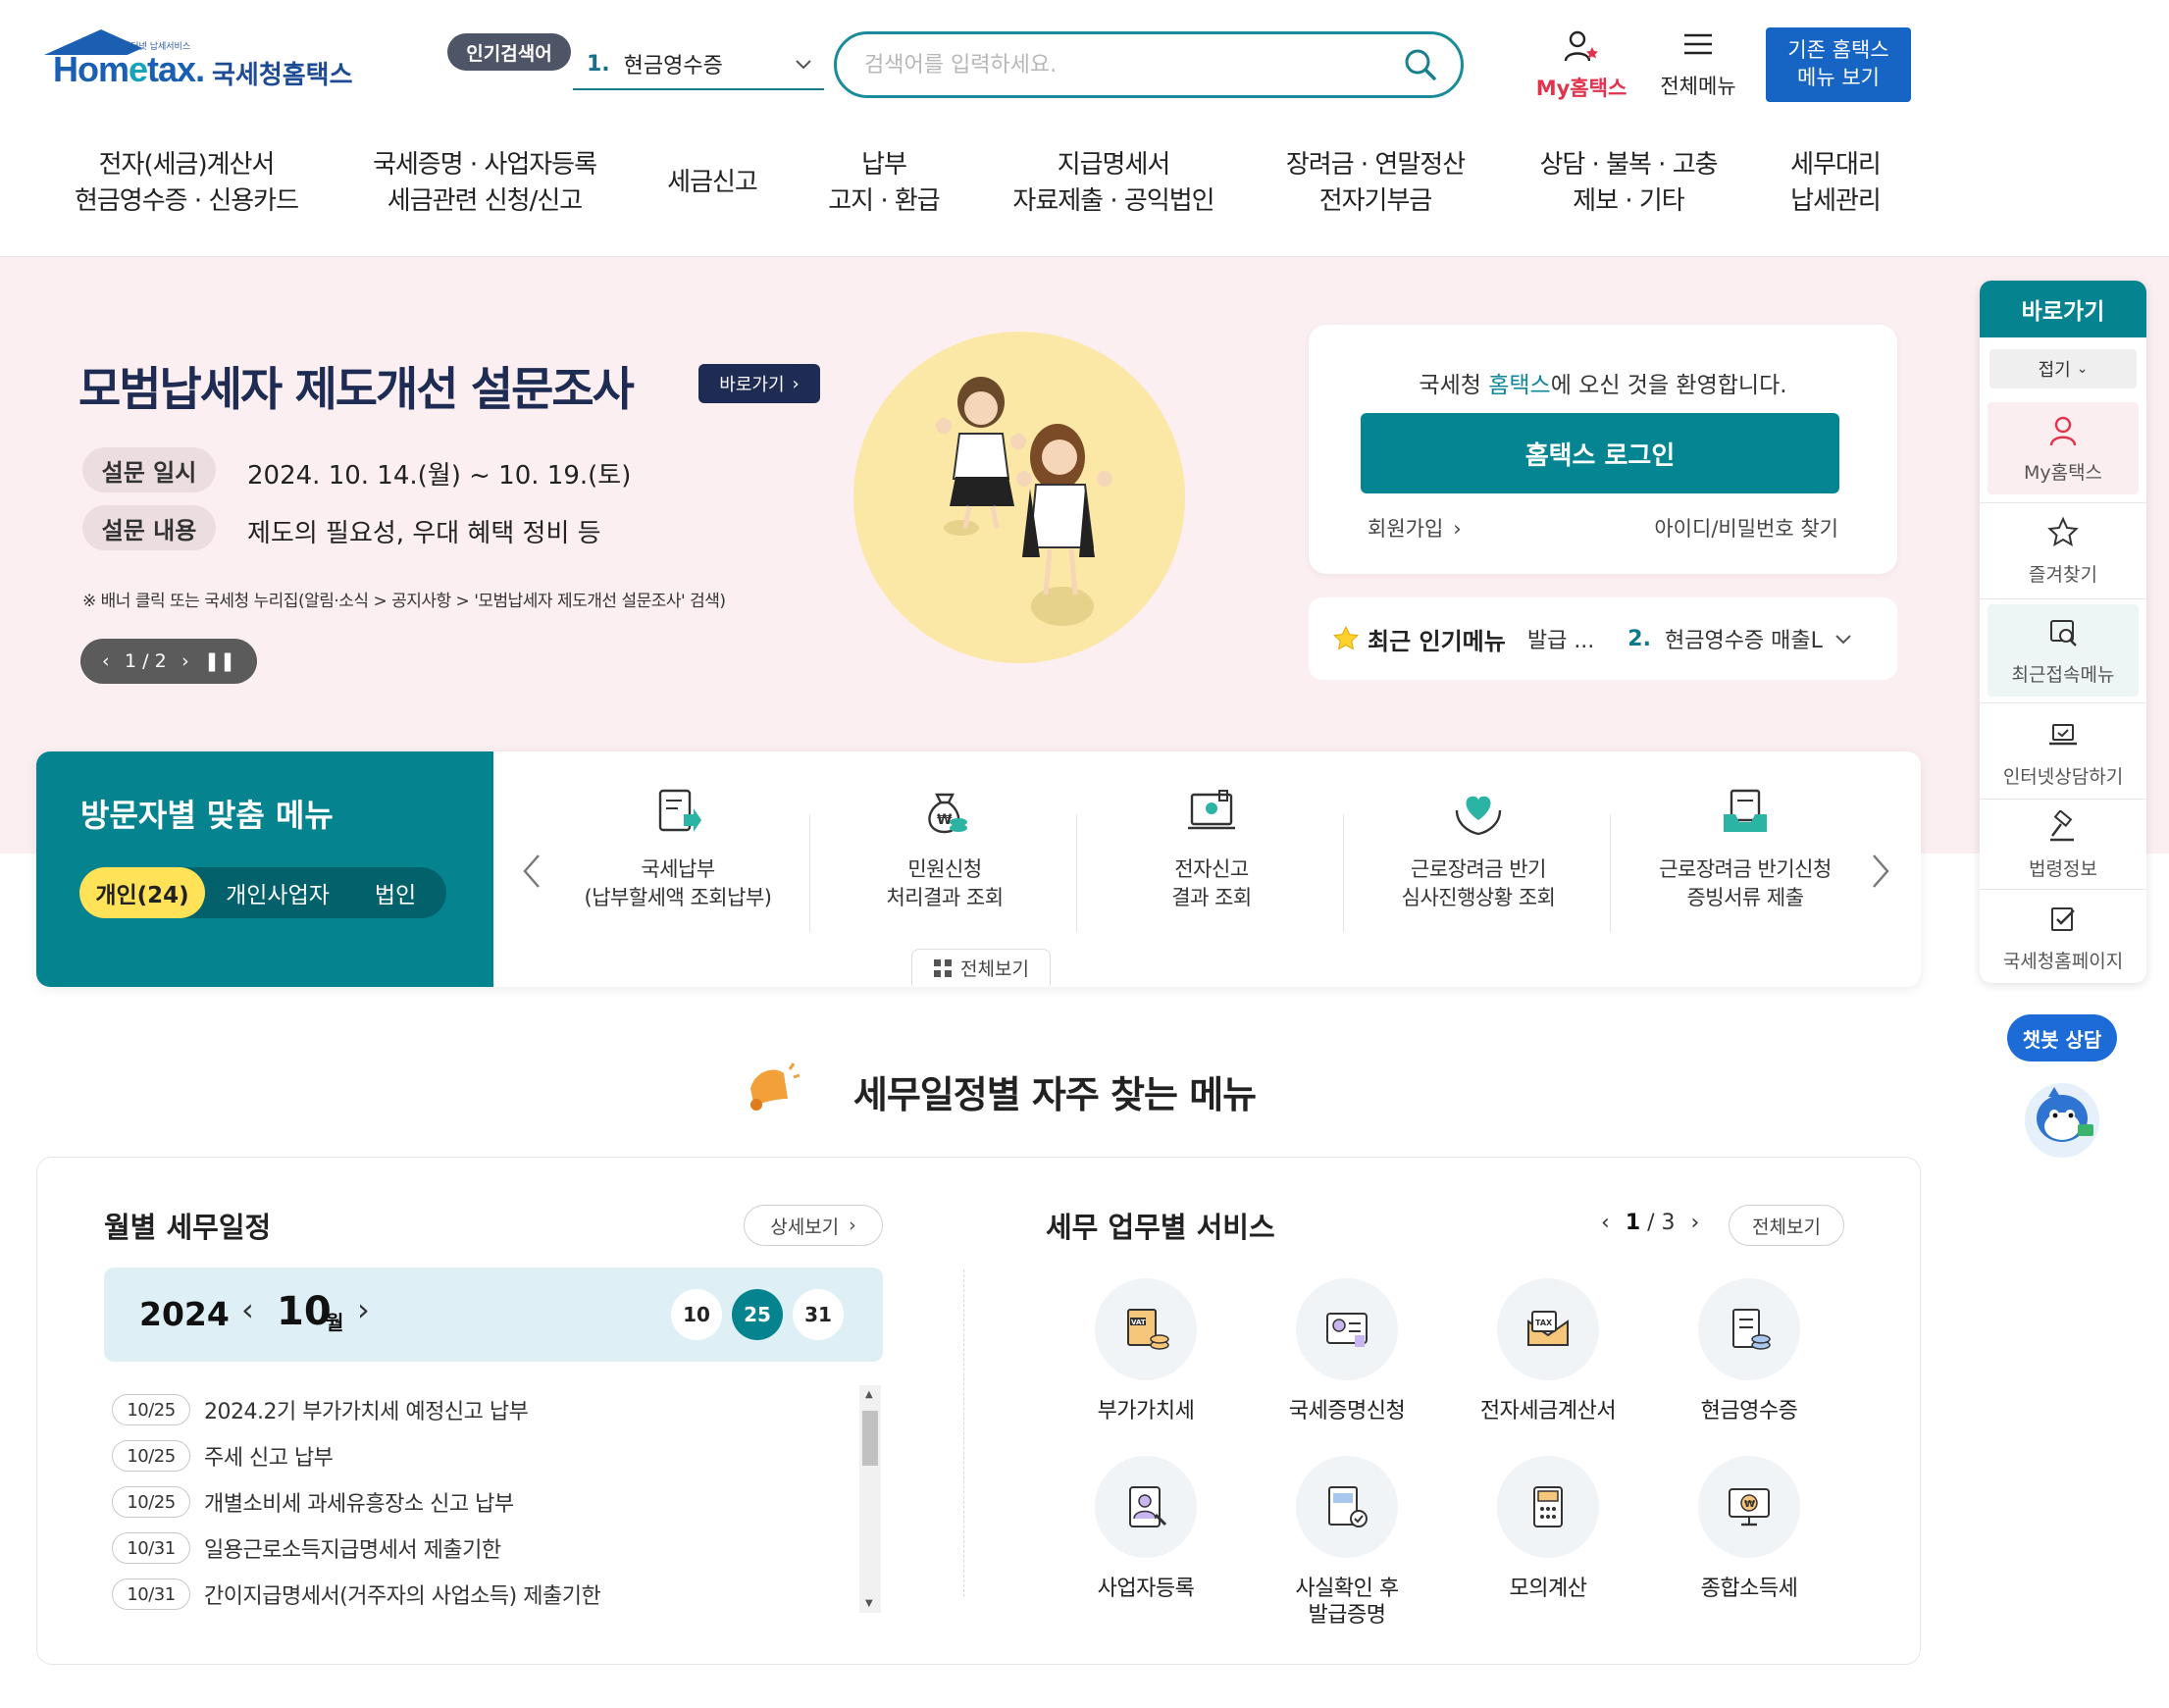  I want to click on document-tray-icon, so click(1745, 811).